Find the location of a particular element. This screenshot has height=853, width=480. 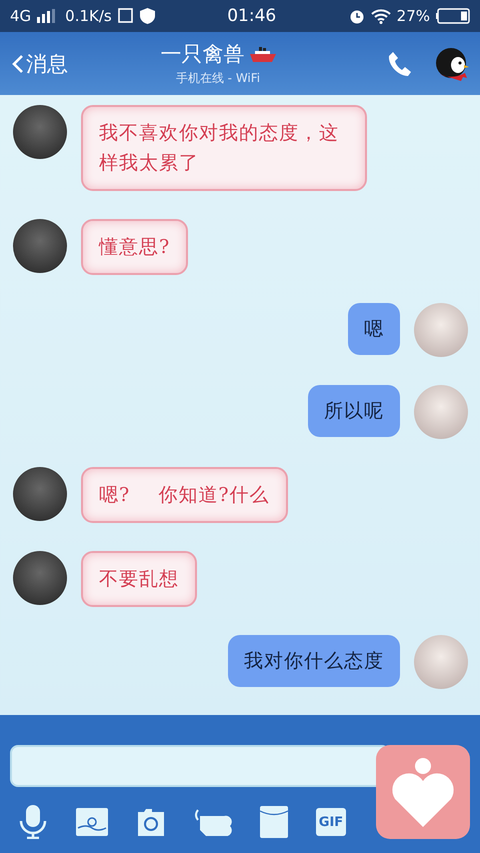

wifi-icon is located at coordinates (380, 16).